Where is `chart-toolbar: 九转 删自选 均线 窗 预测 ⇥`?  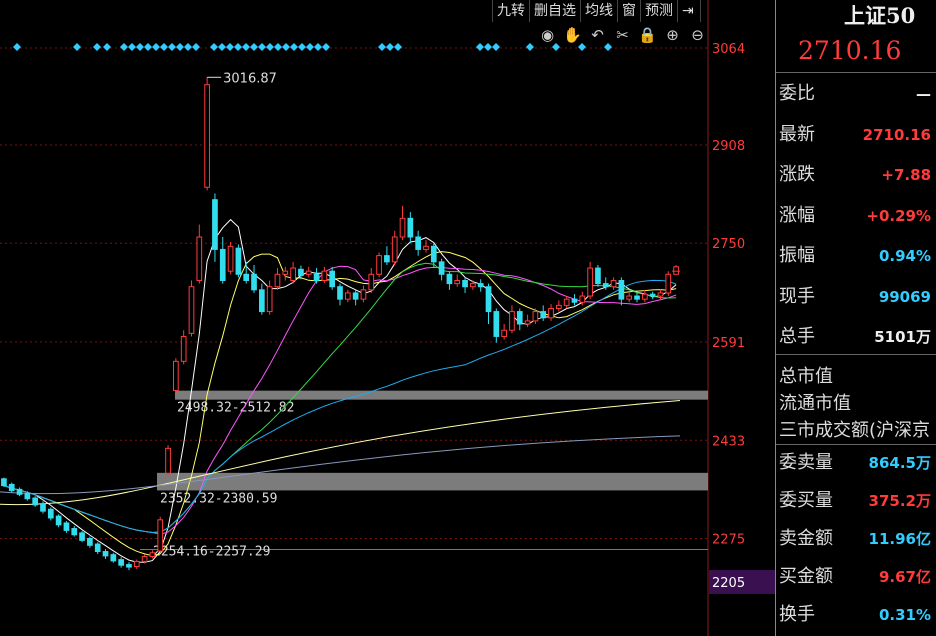 chart-toolbar: 九转 删自选 均线 窗 预测 ⇥ is located at coordinates (596, 11).